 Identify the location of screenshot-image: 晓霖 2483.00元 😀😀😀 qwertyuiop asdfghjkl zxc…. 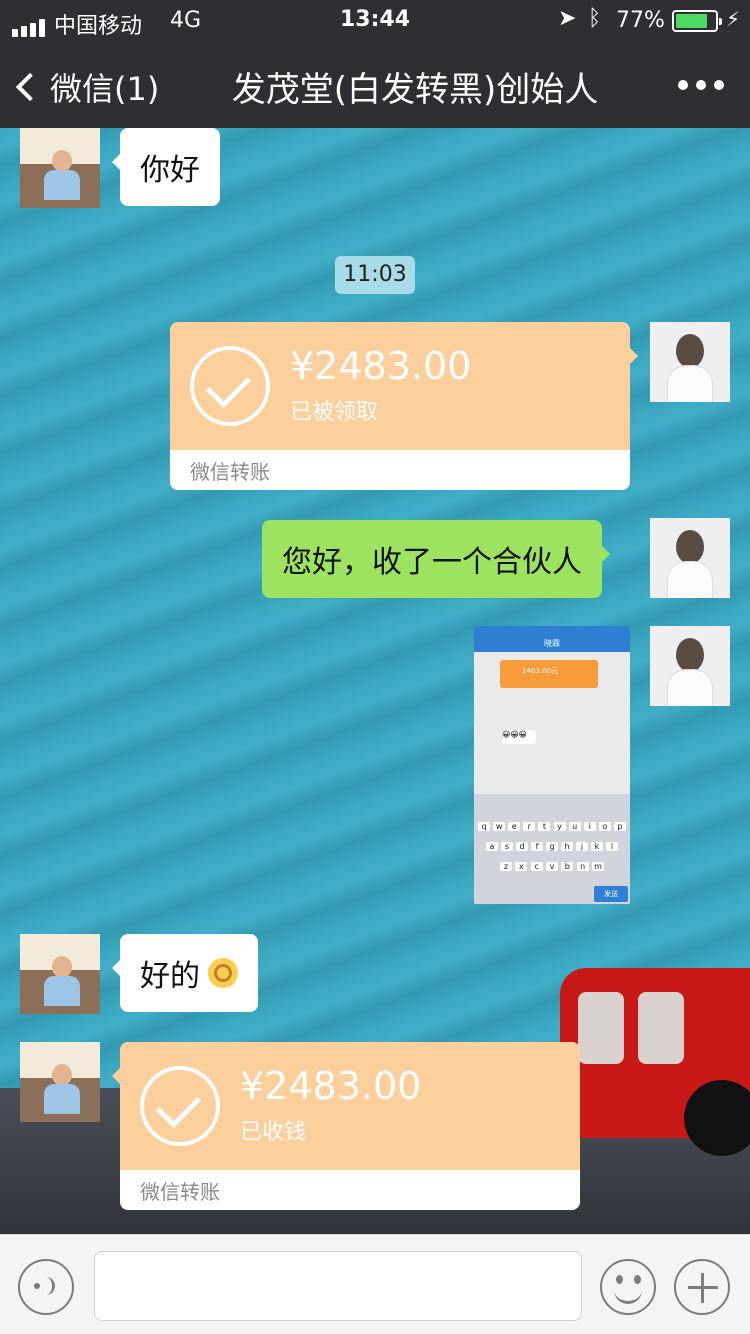
(552, 765).